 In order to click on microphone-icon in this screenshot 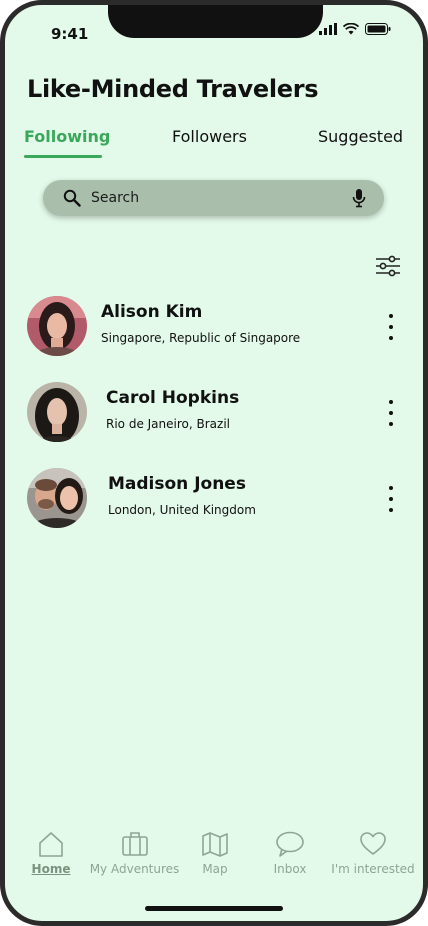, I will do `click(359, 198)`.